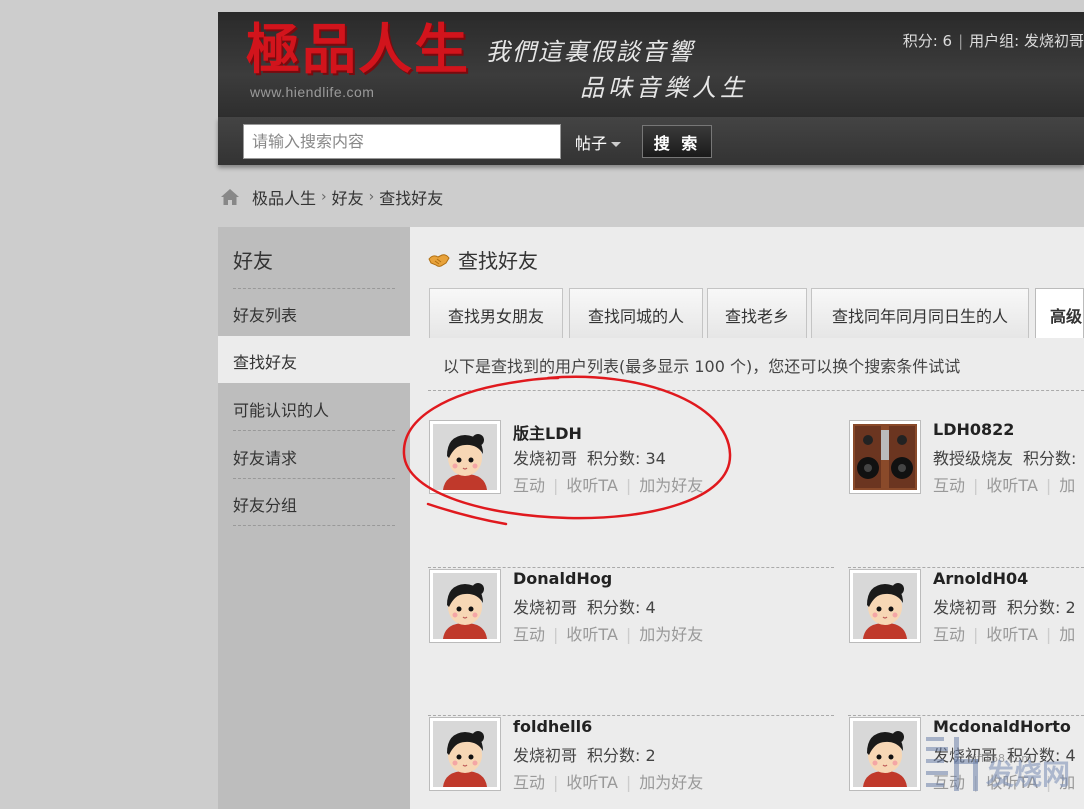 This screenshot has height=809, width=1084. What do you see at coordinates (552, 726) in the screenshot?
I see `user-name-link: foldhell6` at bounding box center [552, 726].